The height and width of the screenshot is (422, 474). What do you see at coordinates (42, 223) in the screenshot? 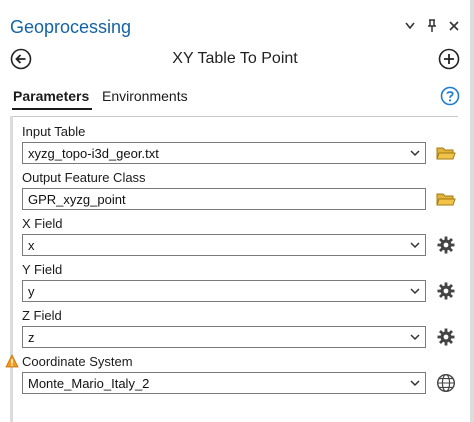
I see `x-field-label: X Field` at bounding box center [42, 223].